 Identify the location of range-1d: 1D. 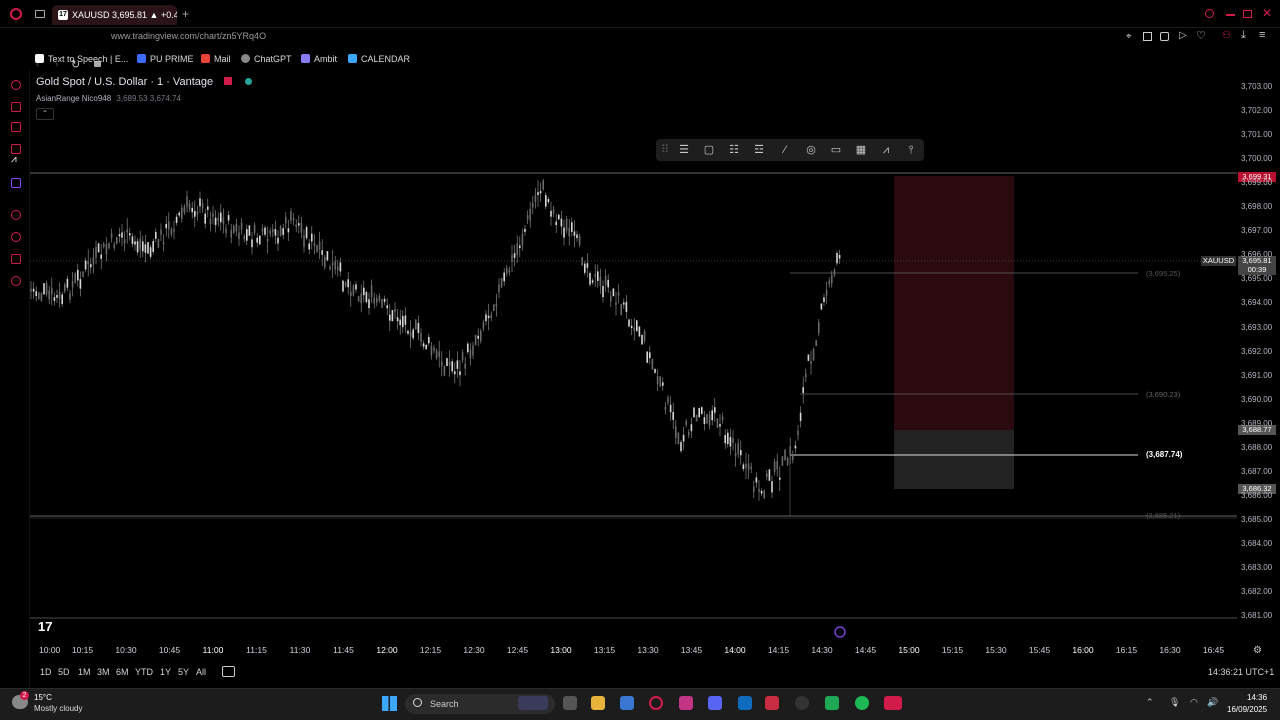
(46, 672).